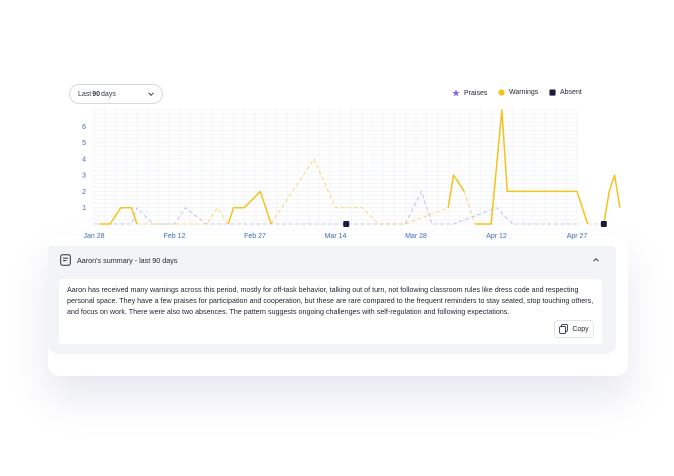  I want to click on x-tick-label: Jan 28, so click(93, 236).